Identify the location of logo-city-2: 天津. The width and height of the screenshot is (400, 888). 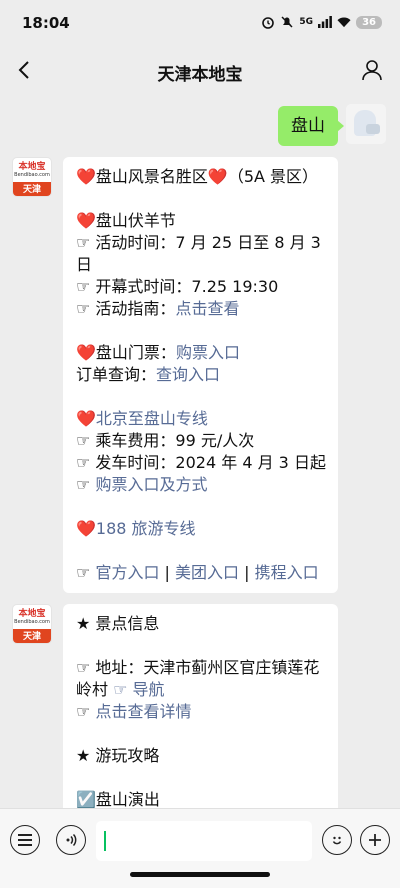
(32, 636).